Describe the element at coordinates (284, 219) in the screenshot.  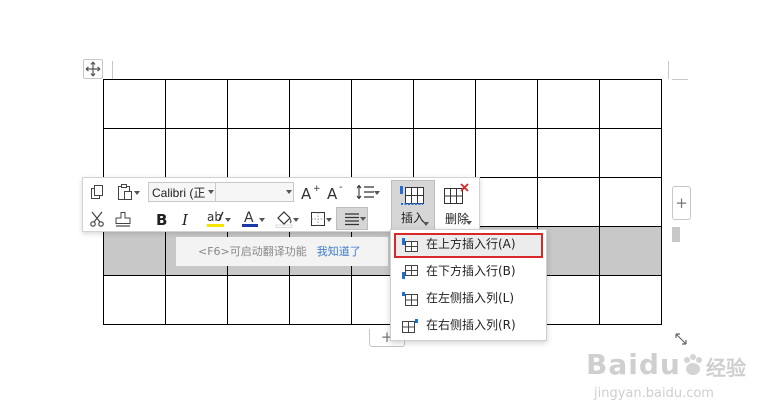
I see `shading-button` at that location.